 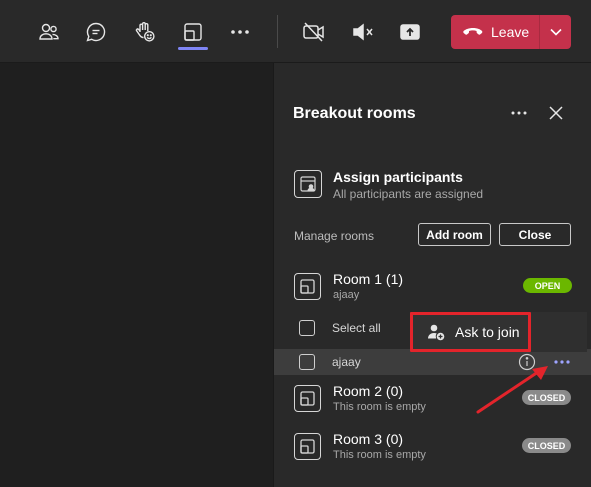 What do you see at coordinates (307, 362) in the screenshot?
I see `participant-checkbox` at bounding box center [307, 362].